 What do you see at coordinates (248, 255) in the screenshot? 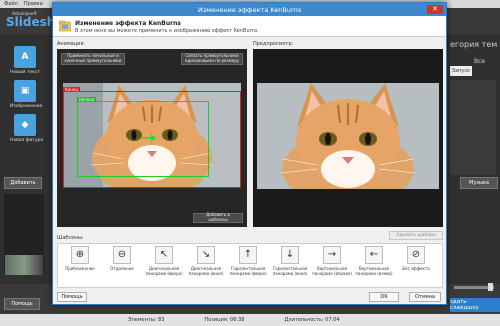
I see `pan-up-icon: ↑` at bounding box center [248, 255].